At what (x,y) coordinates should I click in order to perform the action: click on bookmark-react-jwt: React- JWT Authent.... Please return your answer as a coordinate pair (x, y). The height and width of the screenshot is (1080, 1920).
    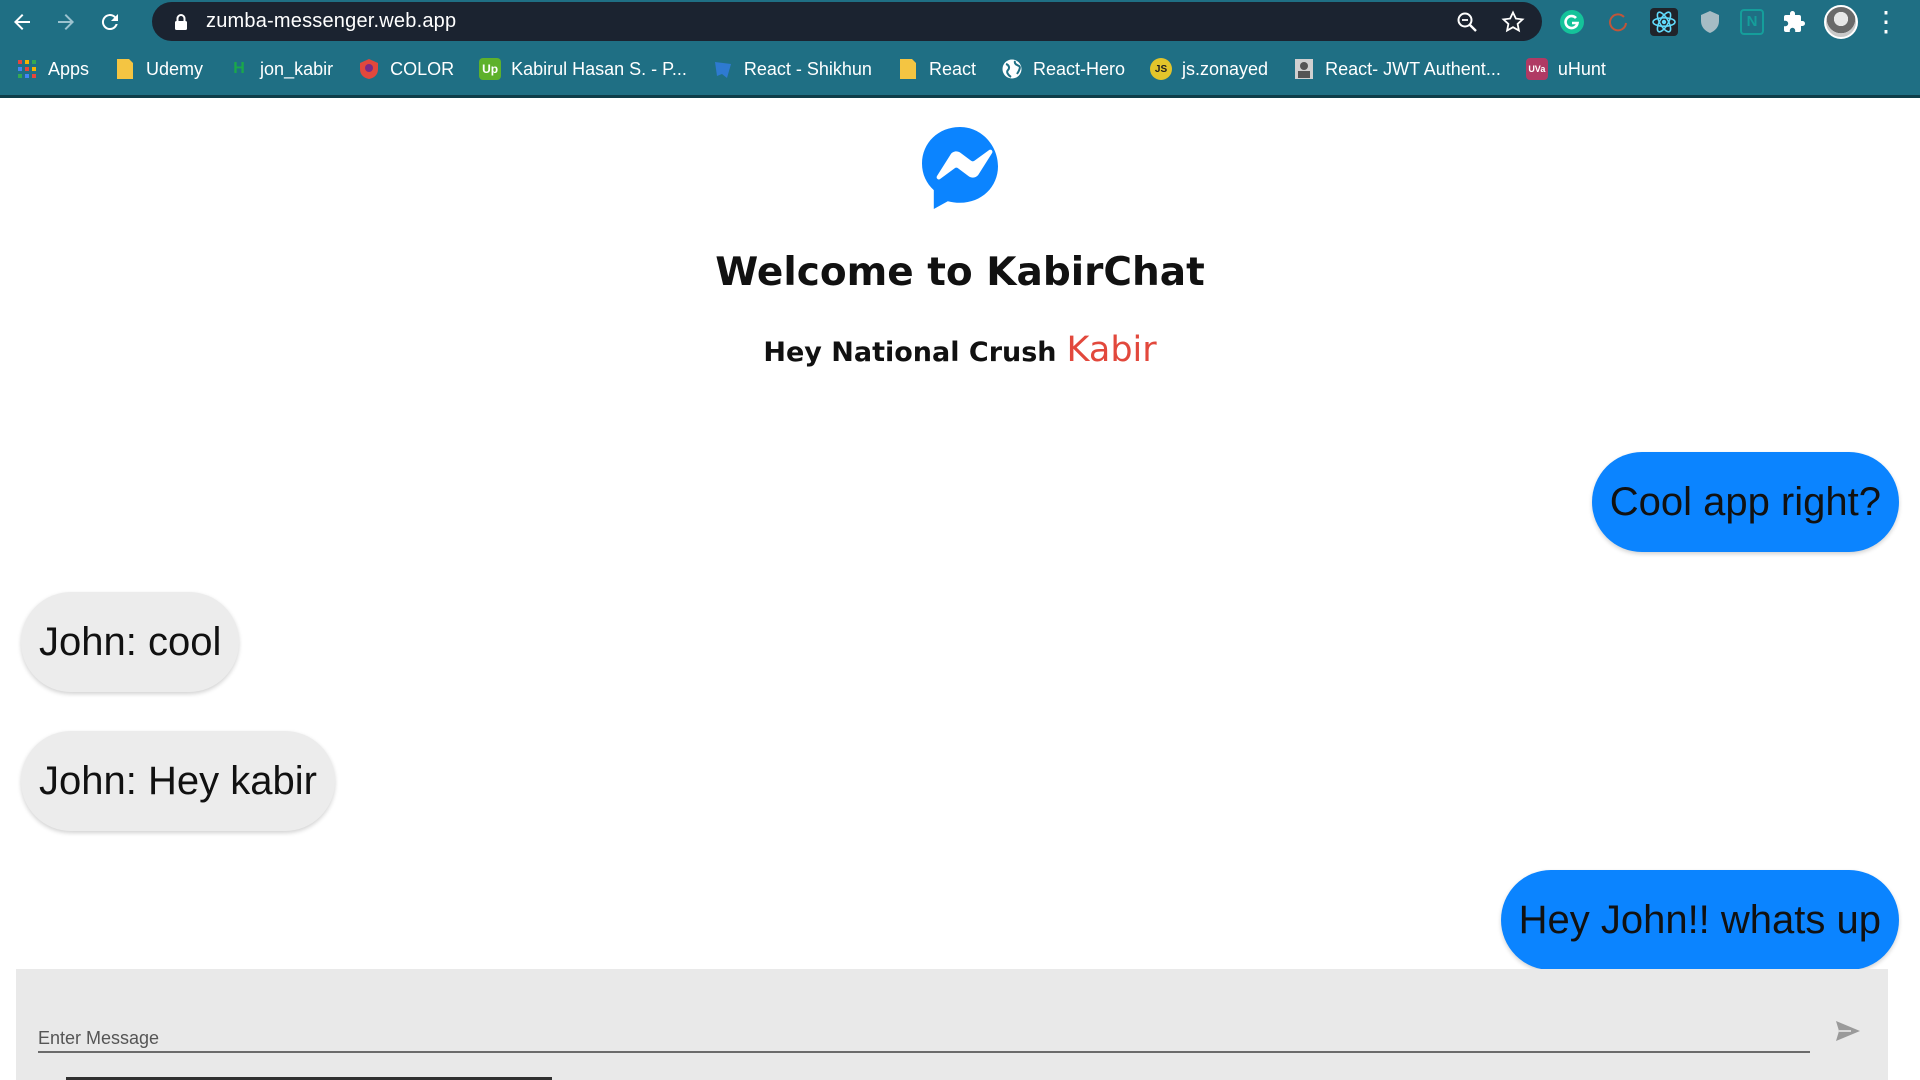
    Looking at the image, I should click on (1397, 69).